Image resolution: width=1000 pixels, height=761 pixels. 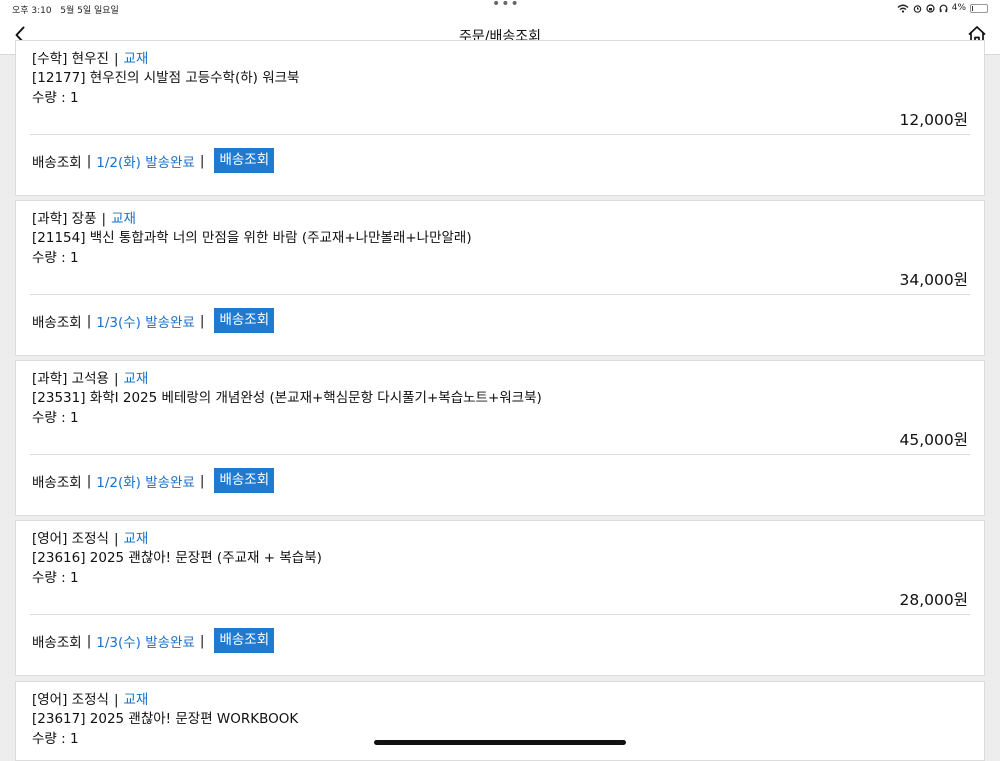 I want to click on order-meta: [과학] 고석용 | 교재, so click(x=90, y=379).